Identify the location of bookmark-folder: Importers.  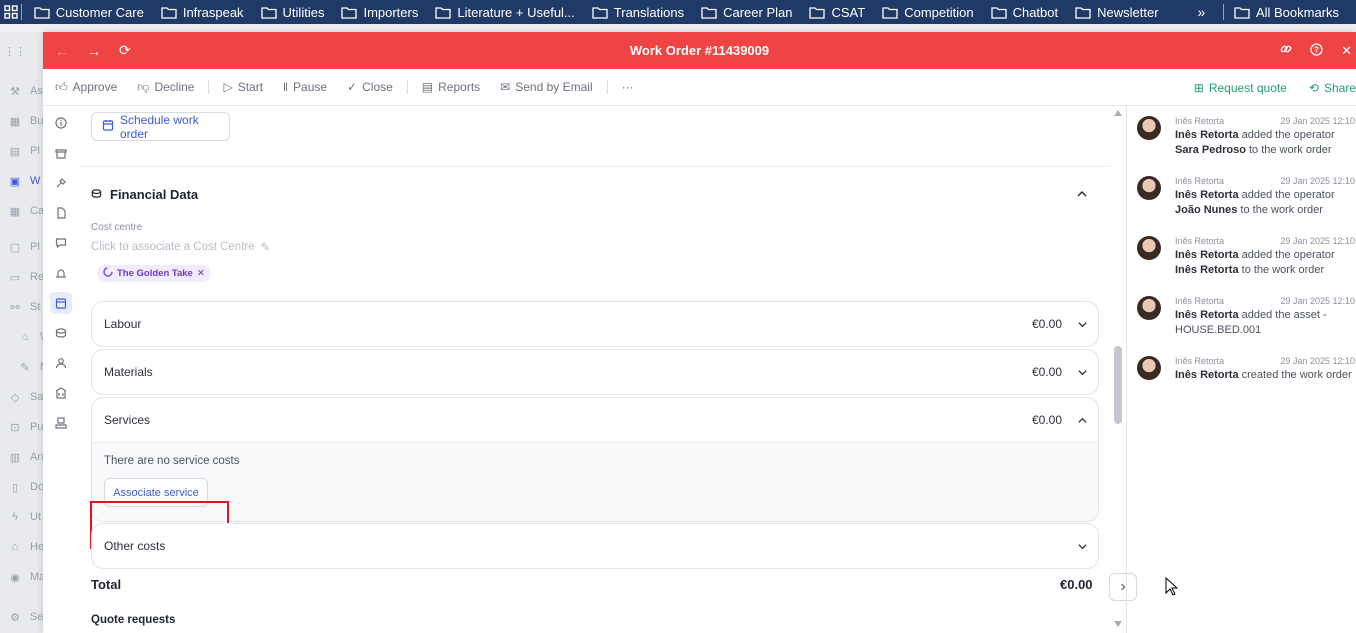
(379, 12).